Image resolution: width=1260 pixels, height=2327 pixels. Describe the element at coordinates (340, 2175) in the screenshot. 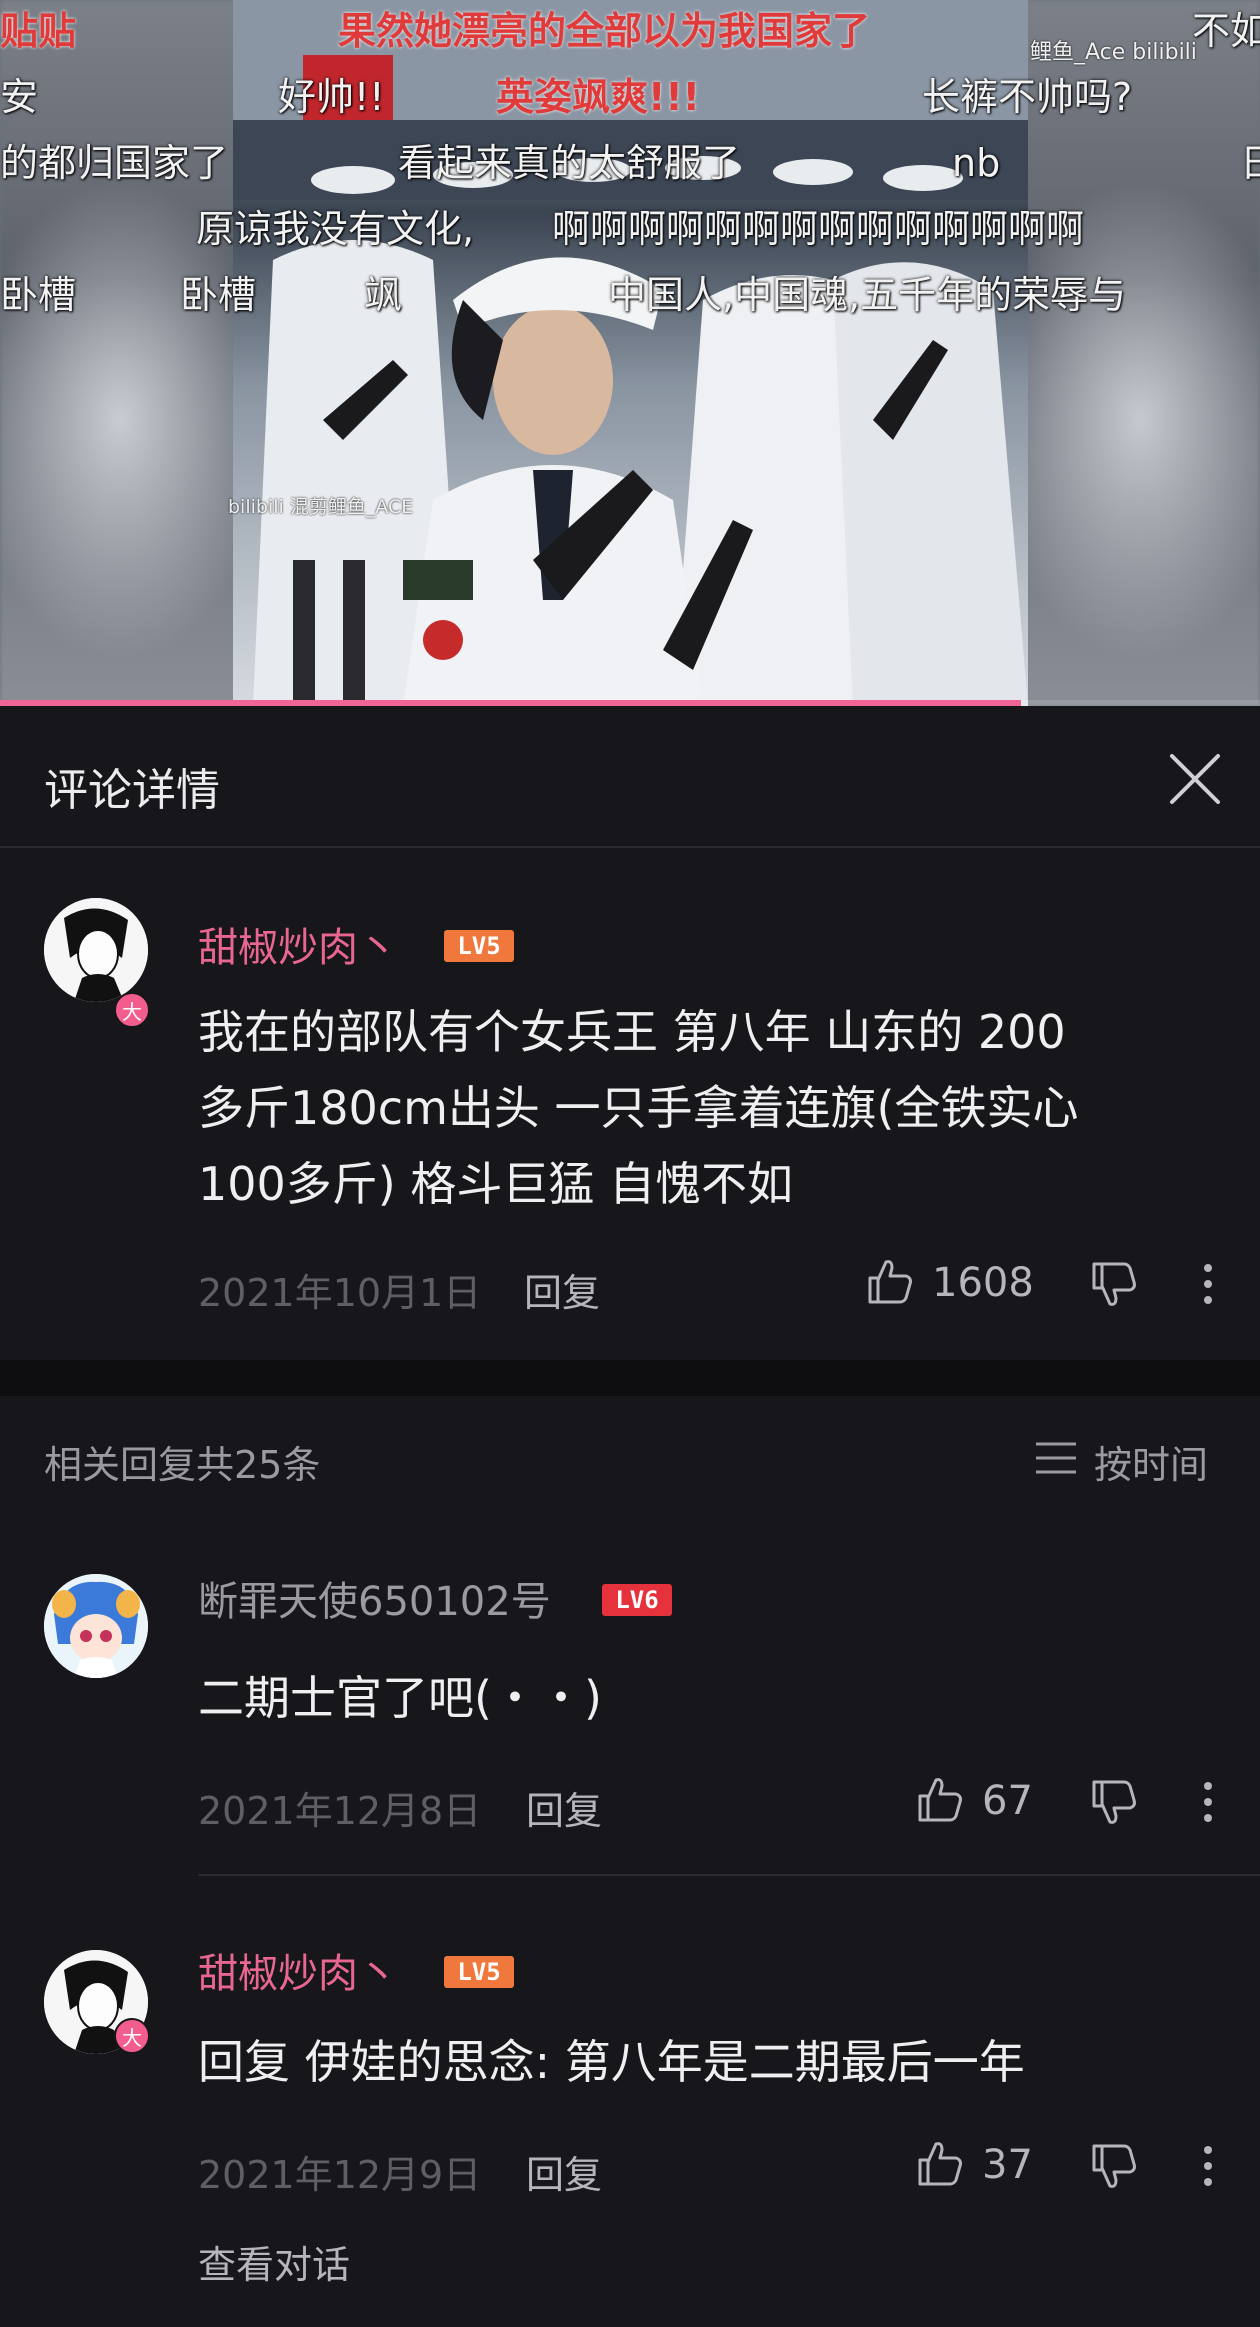

I see `reply-date: 2021年12月9日` at that location.